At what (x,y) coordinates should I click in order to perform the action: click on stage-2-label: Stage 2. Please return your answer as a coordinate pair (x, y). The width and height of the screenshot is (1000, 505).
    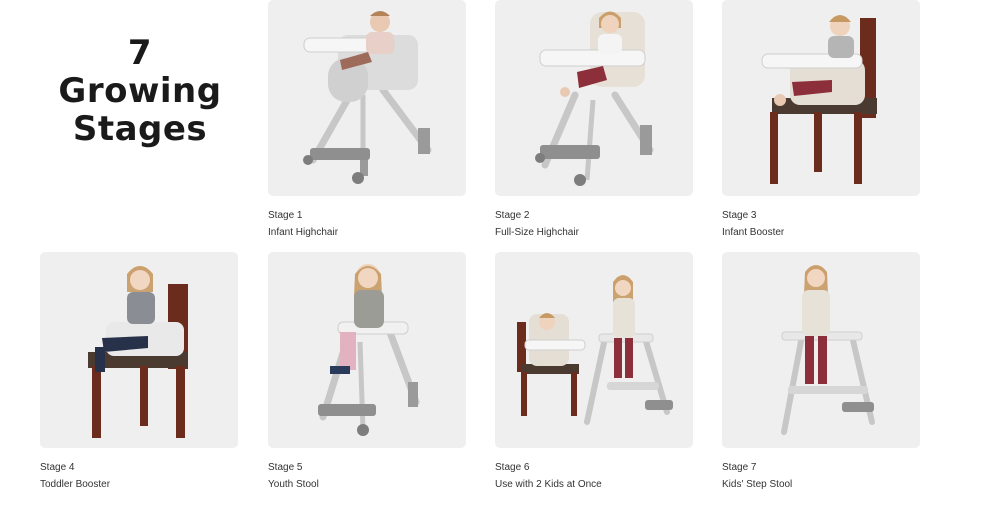
    Looking at the image, I should click on (512, 215).